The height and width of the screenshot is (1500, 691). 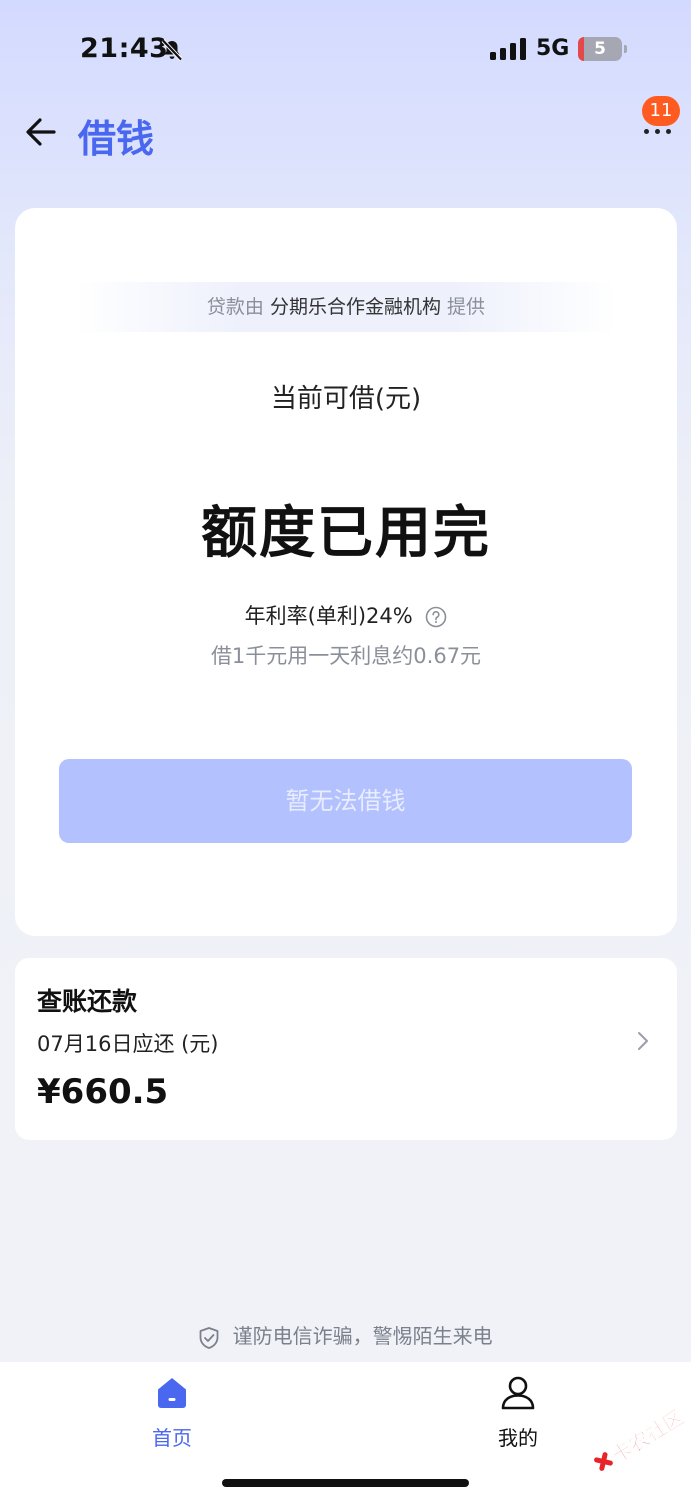 I want to click on more-dots-icon, so click(x=658, y=132).